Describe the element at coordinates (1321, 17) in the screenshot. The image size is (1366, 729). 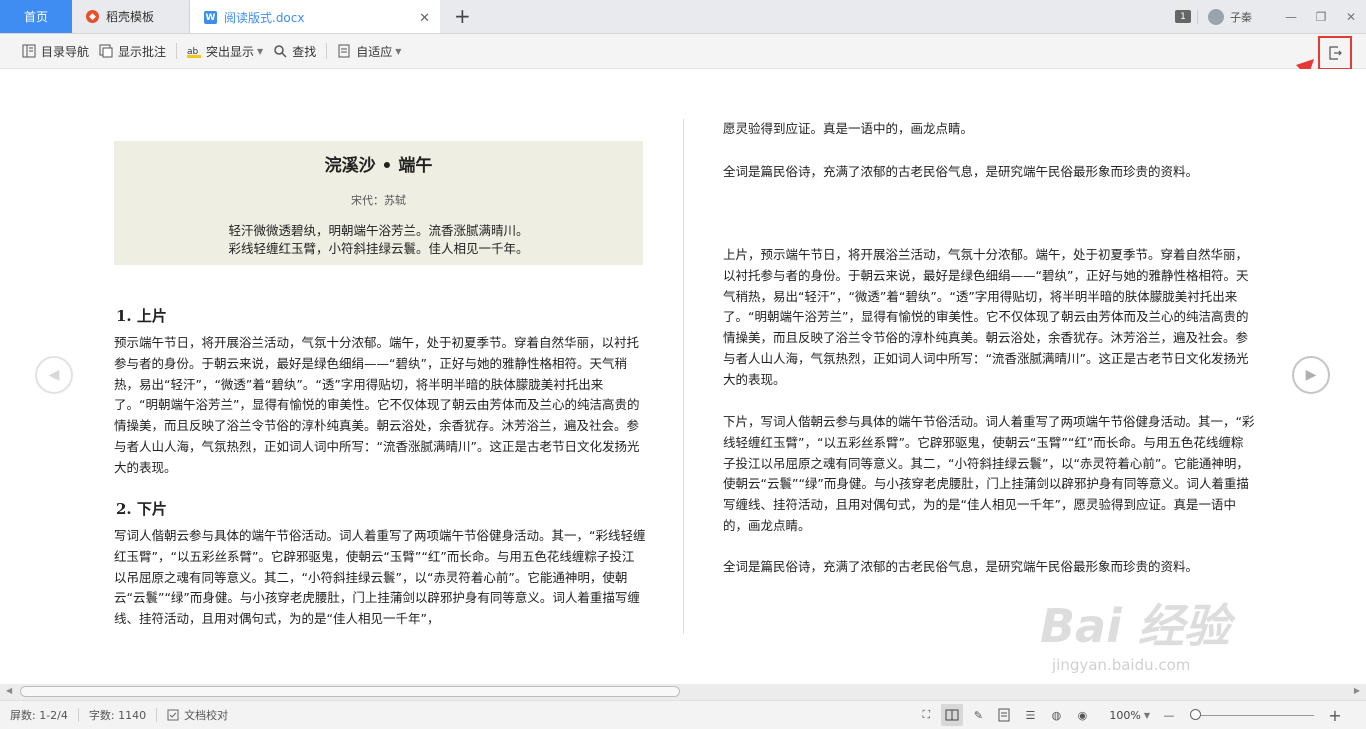
I see `restore-icon: ❐` at that location.